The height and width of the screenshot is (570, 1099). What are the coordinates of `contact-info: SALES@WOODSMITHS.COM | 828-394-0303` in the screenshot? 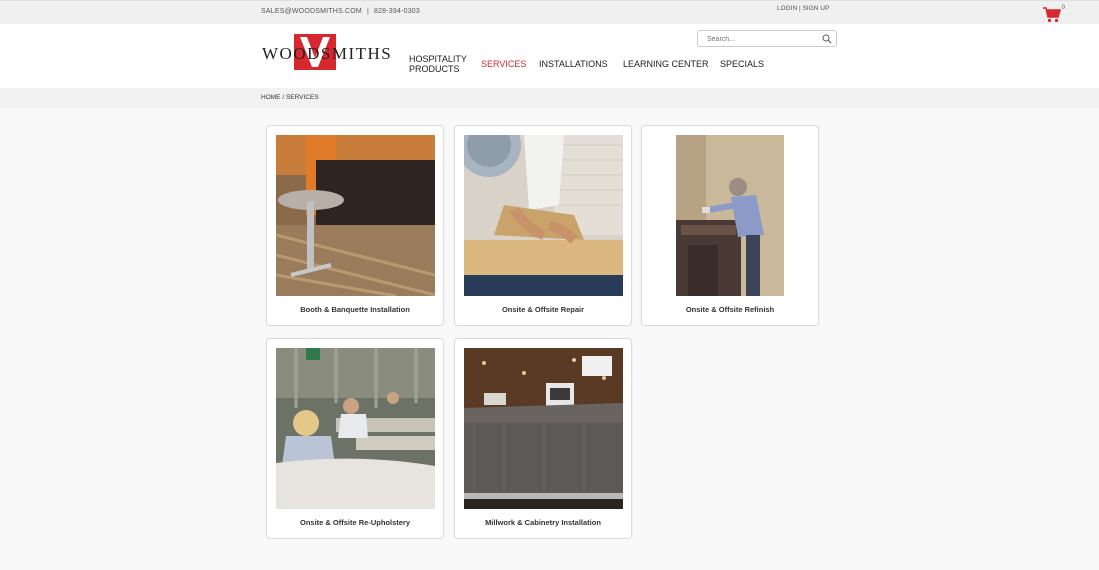 It's located at (340, 11).